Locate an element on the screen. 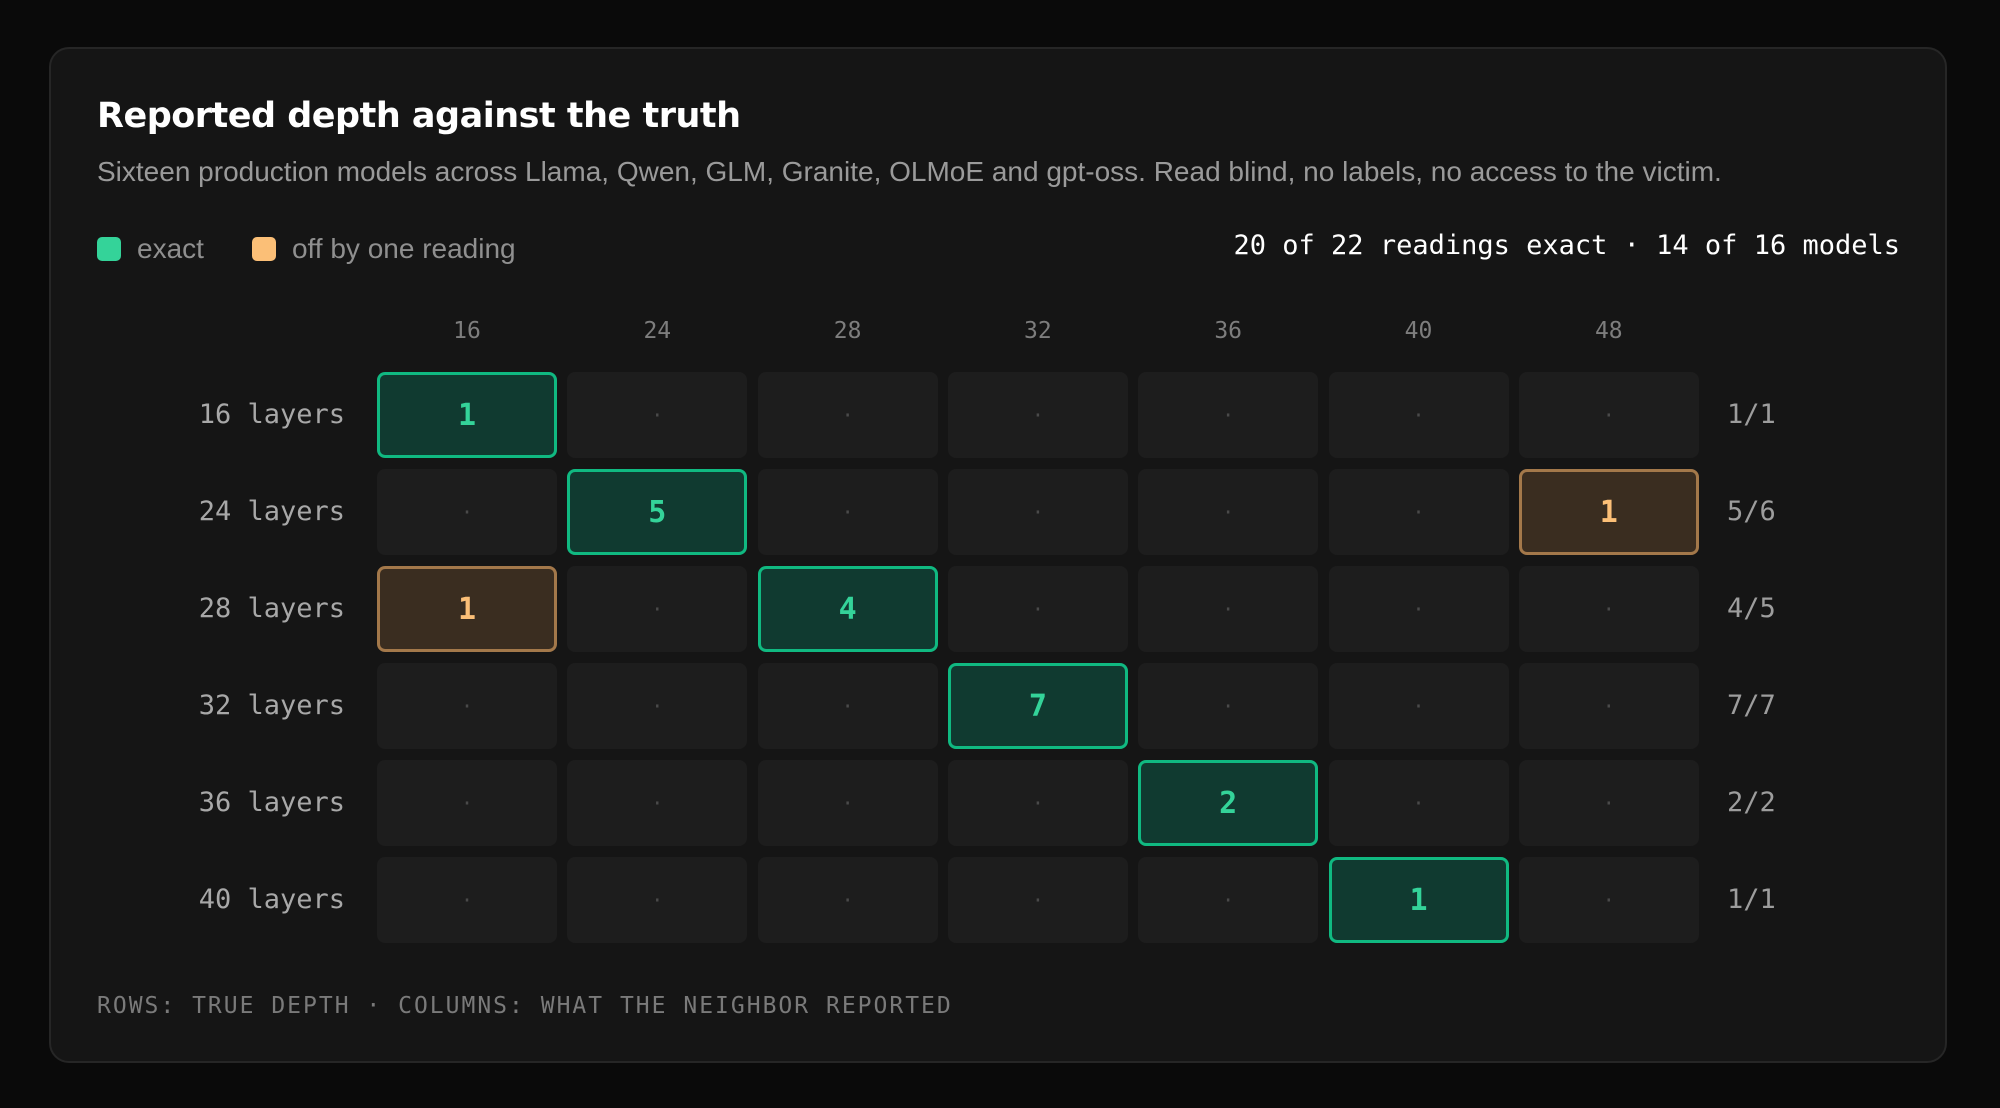  legend: exact off by one reading is located at coordinates (330, 249).